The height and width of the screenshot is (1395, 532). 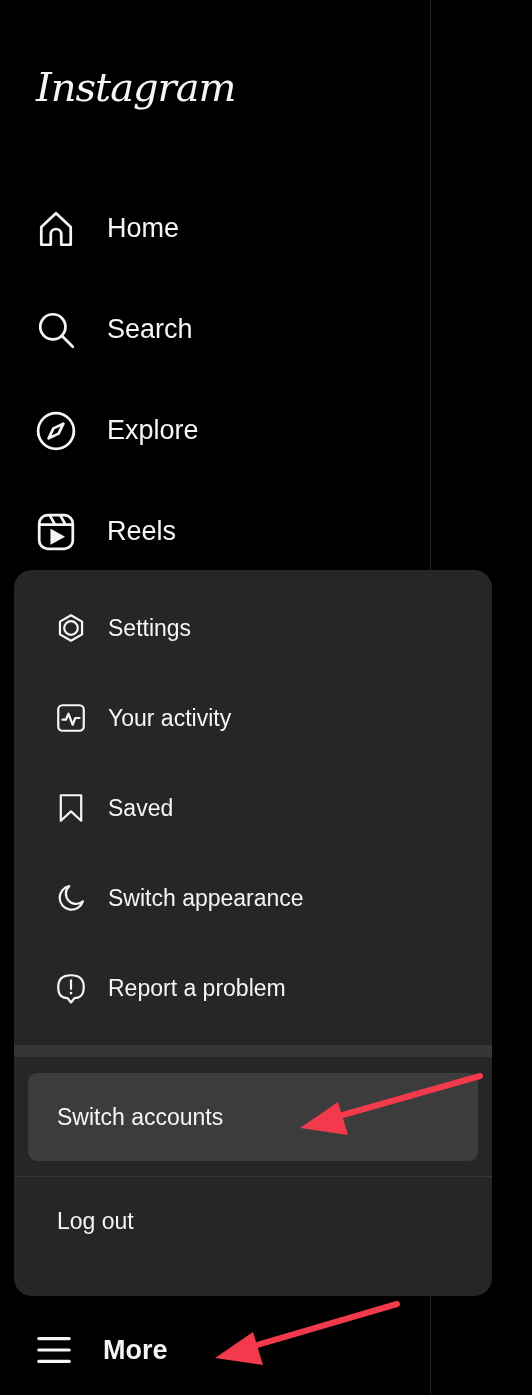 What do you see at coordinates (215, 329) in the screenshot?
I see `nav-item: Search` at bounding box center [215, 329].